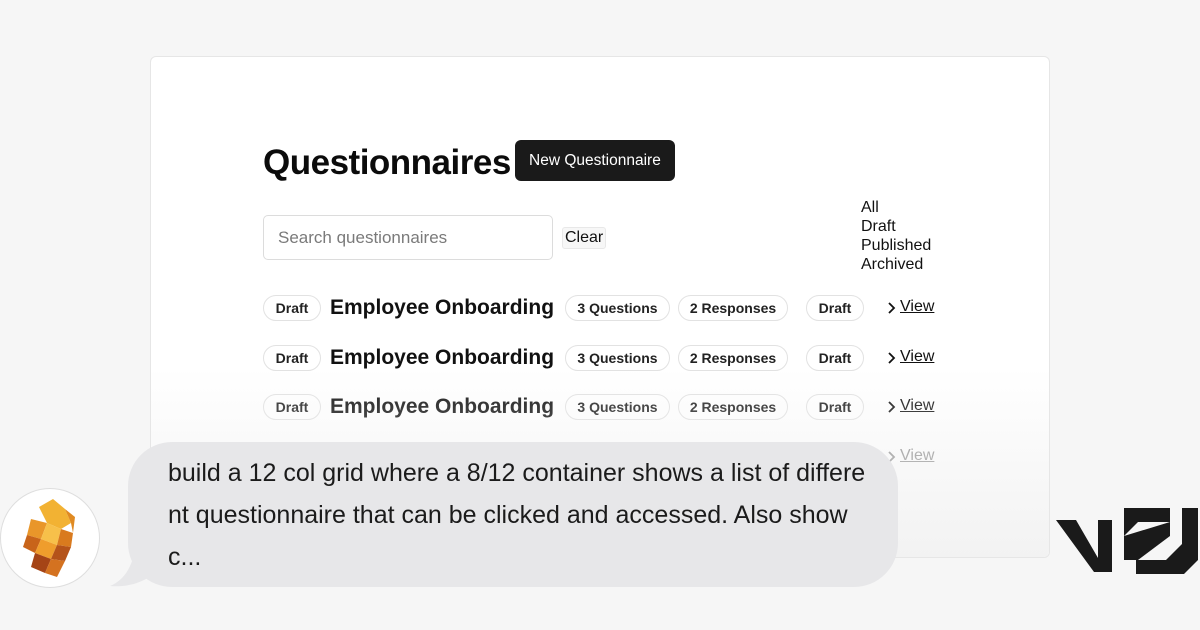 This screenshot has width=1200, height=630. Describe the element at coordinates (50, 538) in the screenshot. I see `lion-avatar-icon` at that location.